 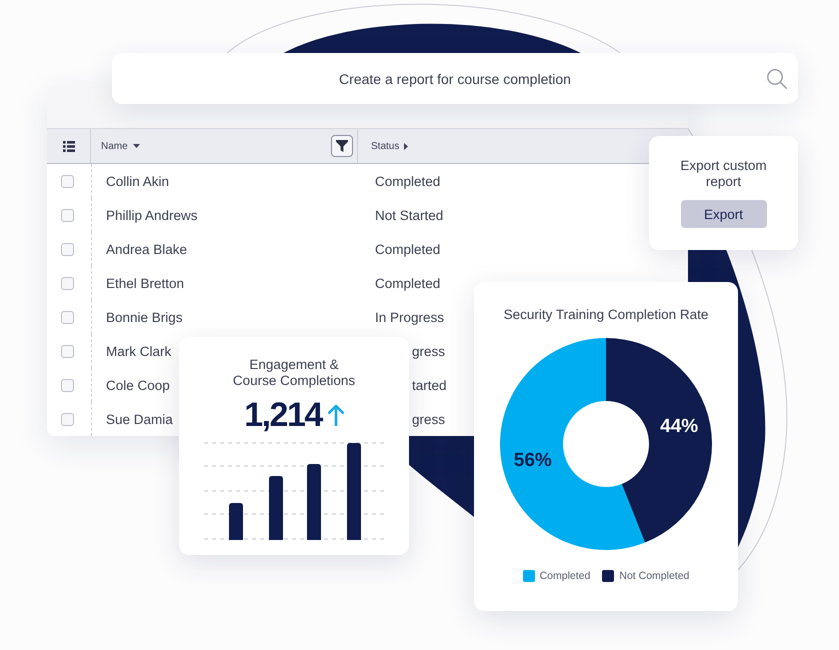 I want to click on table-cell: Sue Damia, so click(x=139, y=419).